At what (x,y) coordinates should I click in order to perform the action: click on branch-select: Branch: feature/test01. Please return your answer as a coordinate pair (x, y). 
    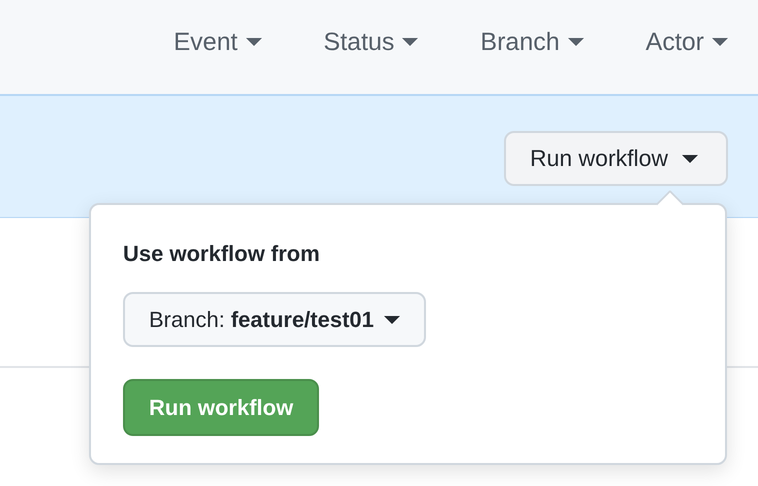
    Looking at the image, I should click on (274, 319).